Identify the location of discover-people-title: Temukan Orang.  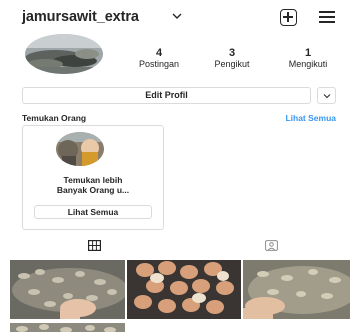
(54, 118).